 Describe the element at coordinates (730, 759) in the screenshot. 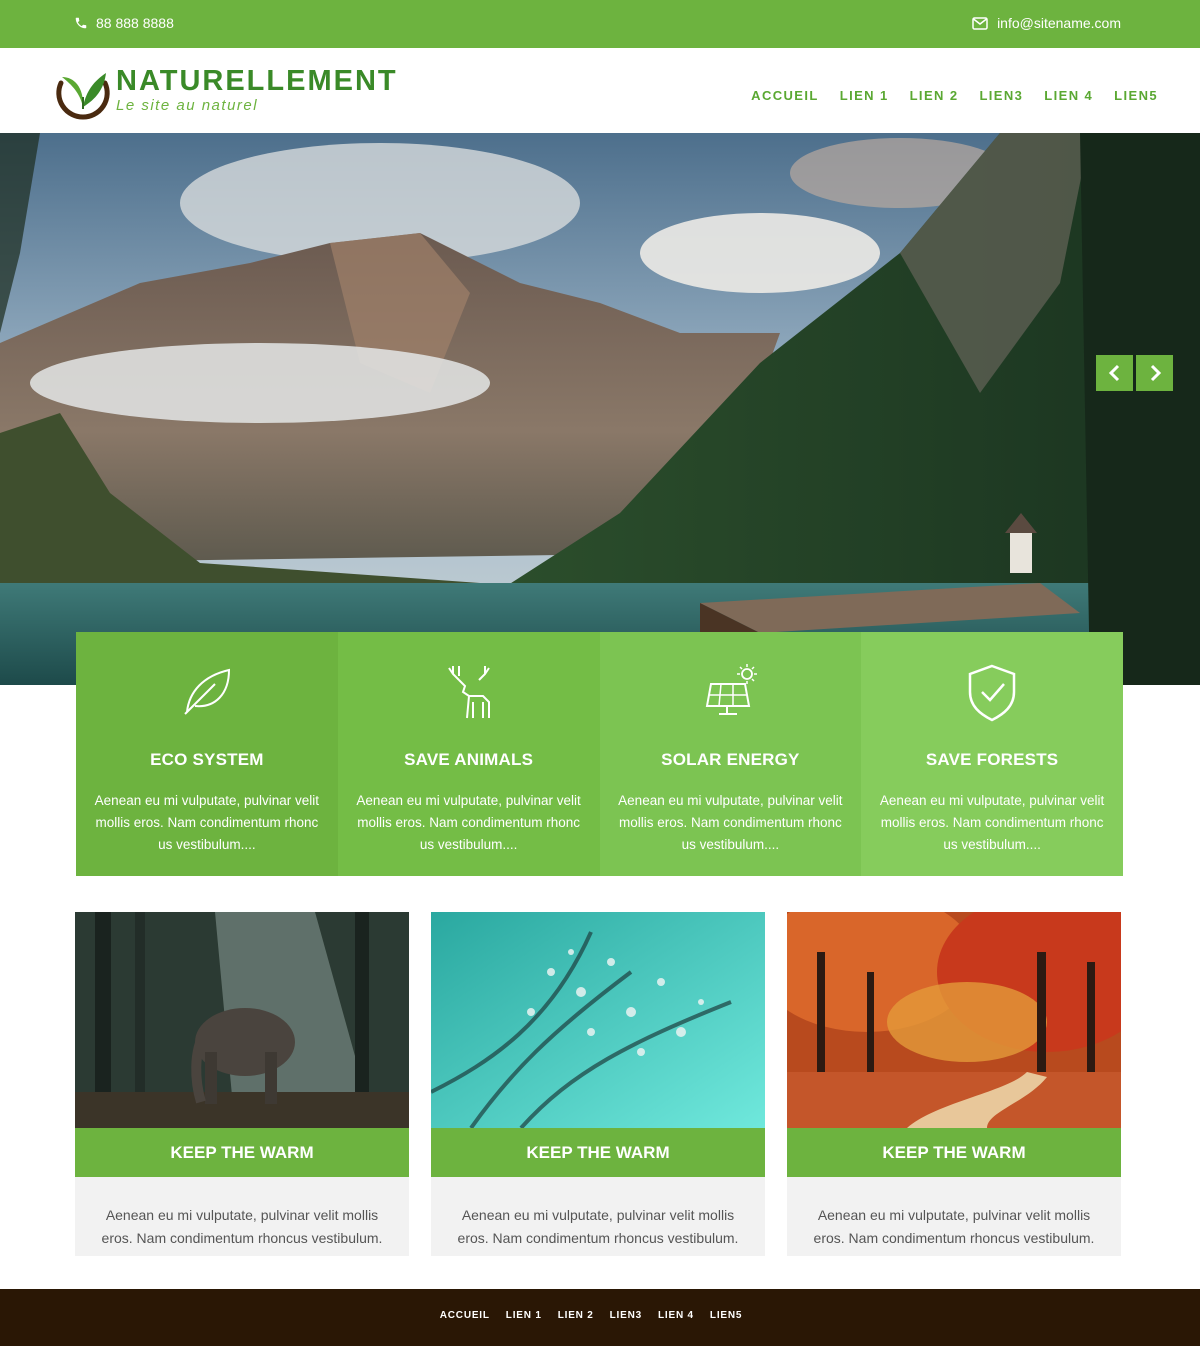

I see `feature-title: SOLAR ENERGY` at that location.